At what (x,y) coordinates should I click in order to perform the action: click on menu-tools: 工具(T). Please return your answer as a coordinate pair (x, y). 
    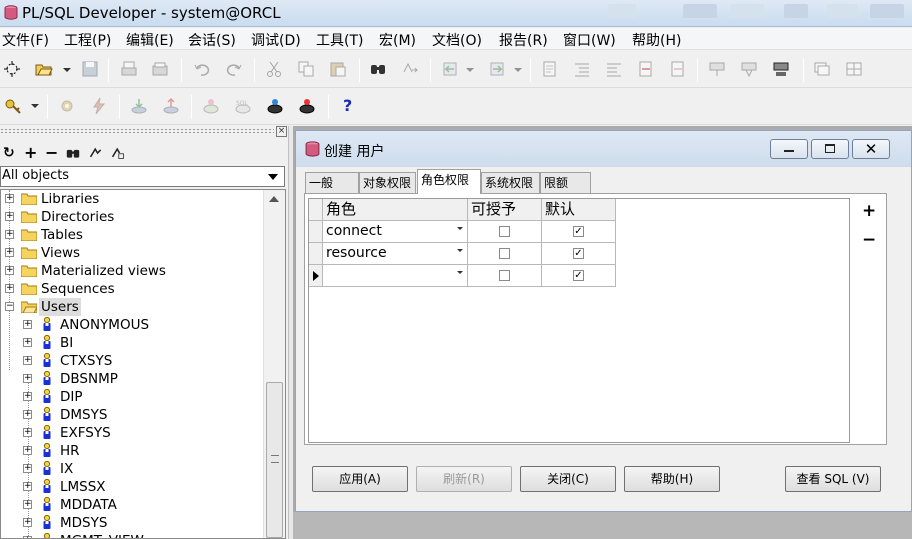
    Looking at the image, I should click on (339, 40).